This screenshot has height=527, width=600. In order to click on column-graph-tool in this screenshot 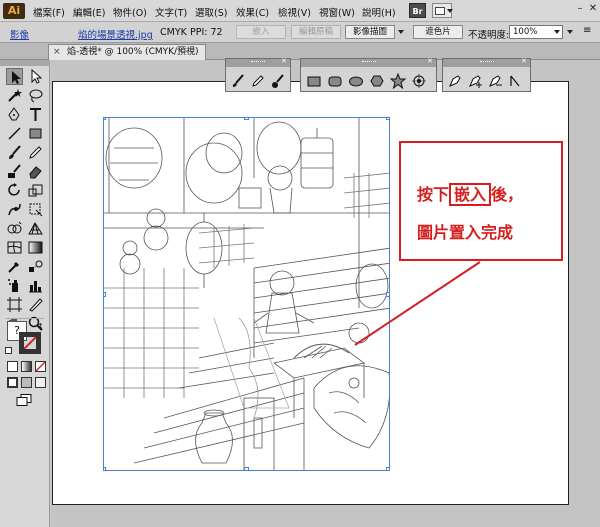, I will do `click(35, 285)`.